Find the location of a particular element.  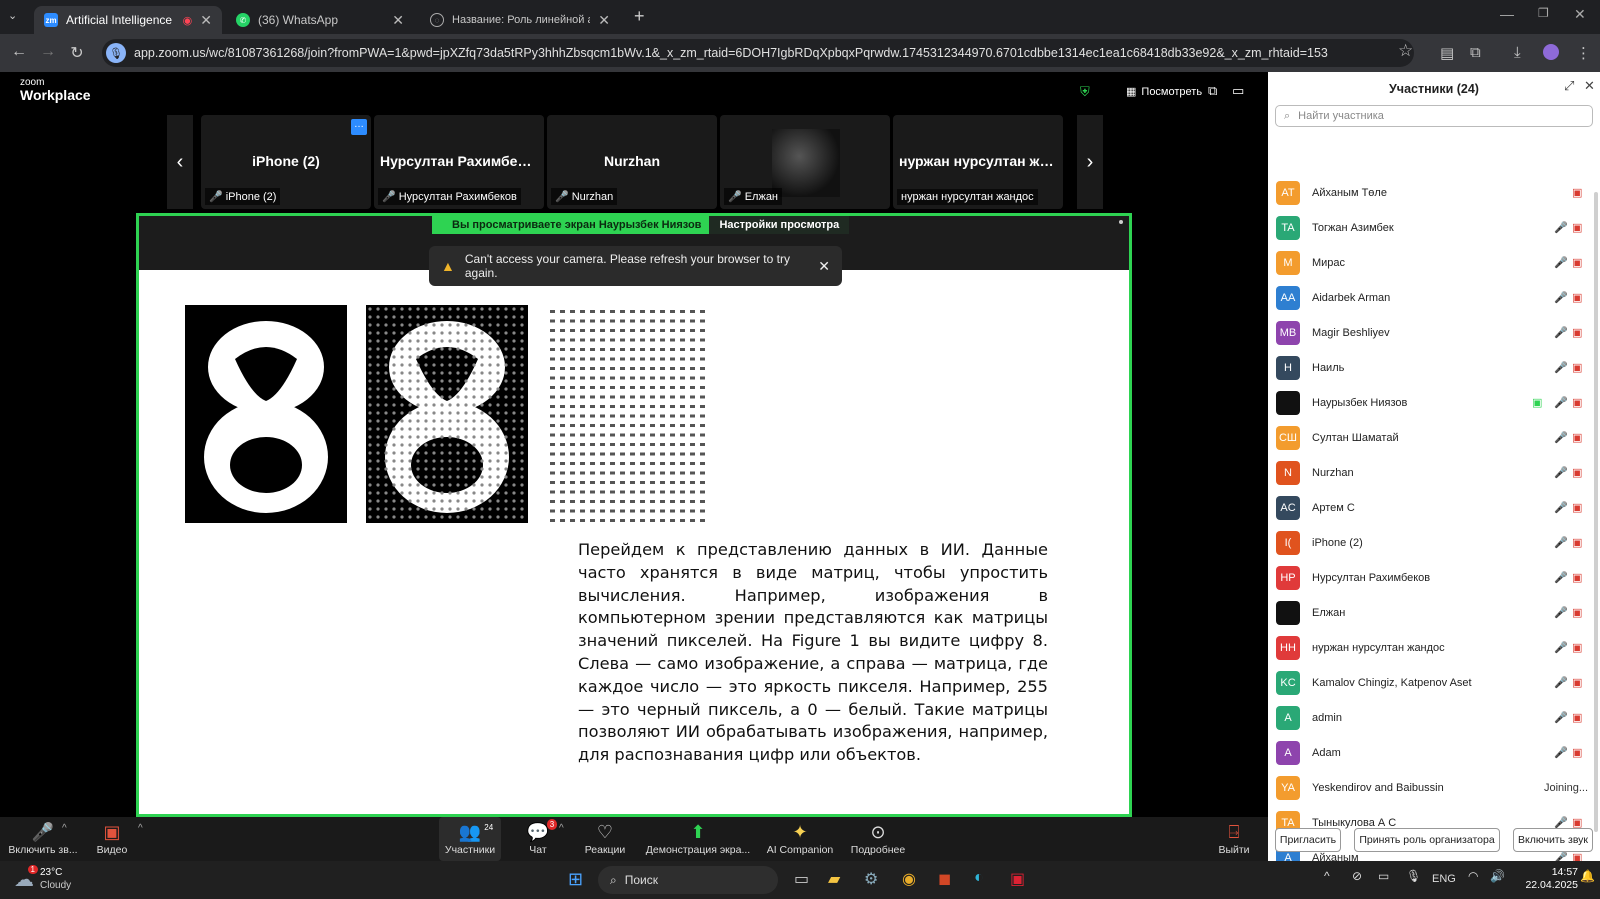

tab-whatsapp: ✆ (36) WhatsApp ✕ is located at coordinates (320, 20).